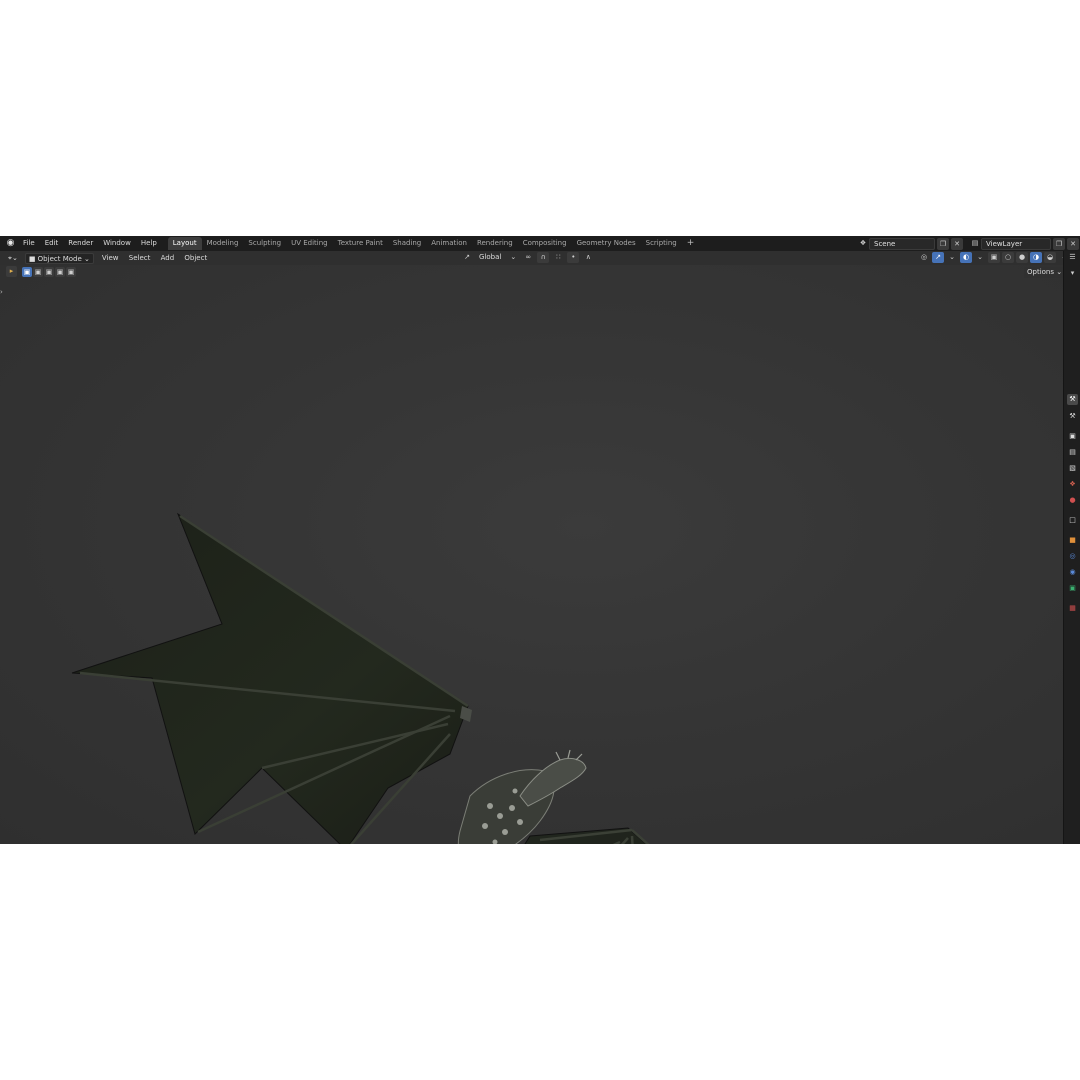  What do you see at coordinates (1, 292) in the screenshot?
I see `expand-toolbar-icon: ›` at bounding box center [1, 292].